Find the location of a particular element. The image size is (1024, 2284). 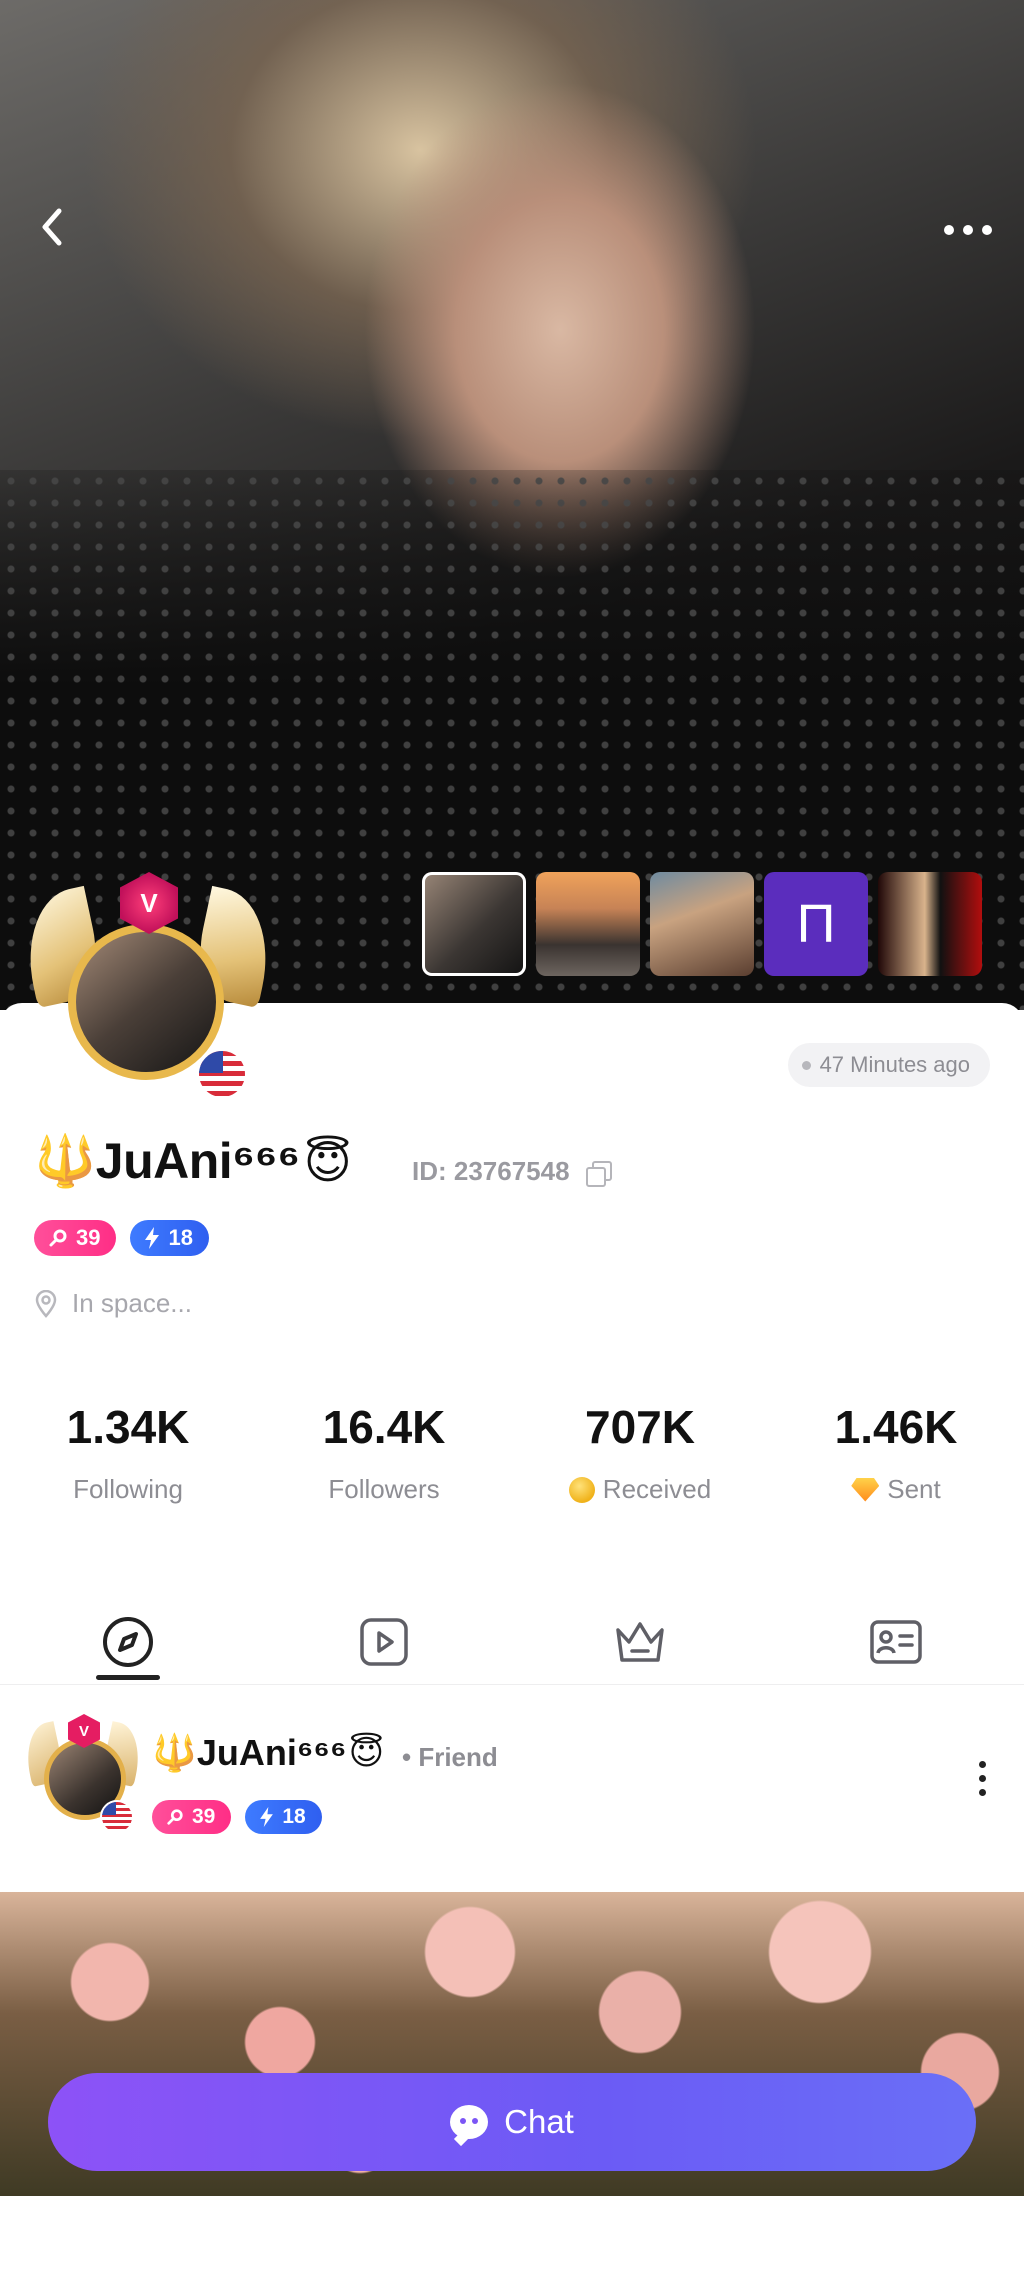

stat-sent: 1.46K Sent is located at coordinates (896, 1452).